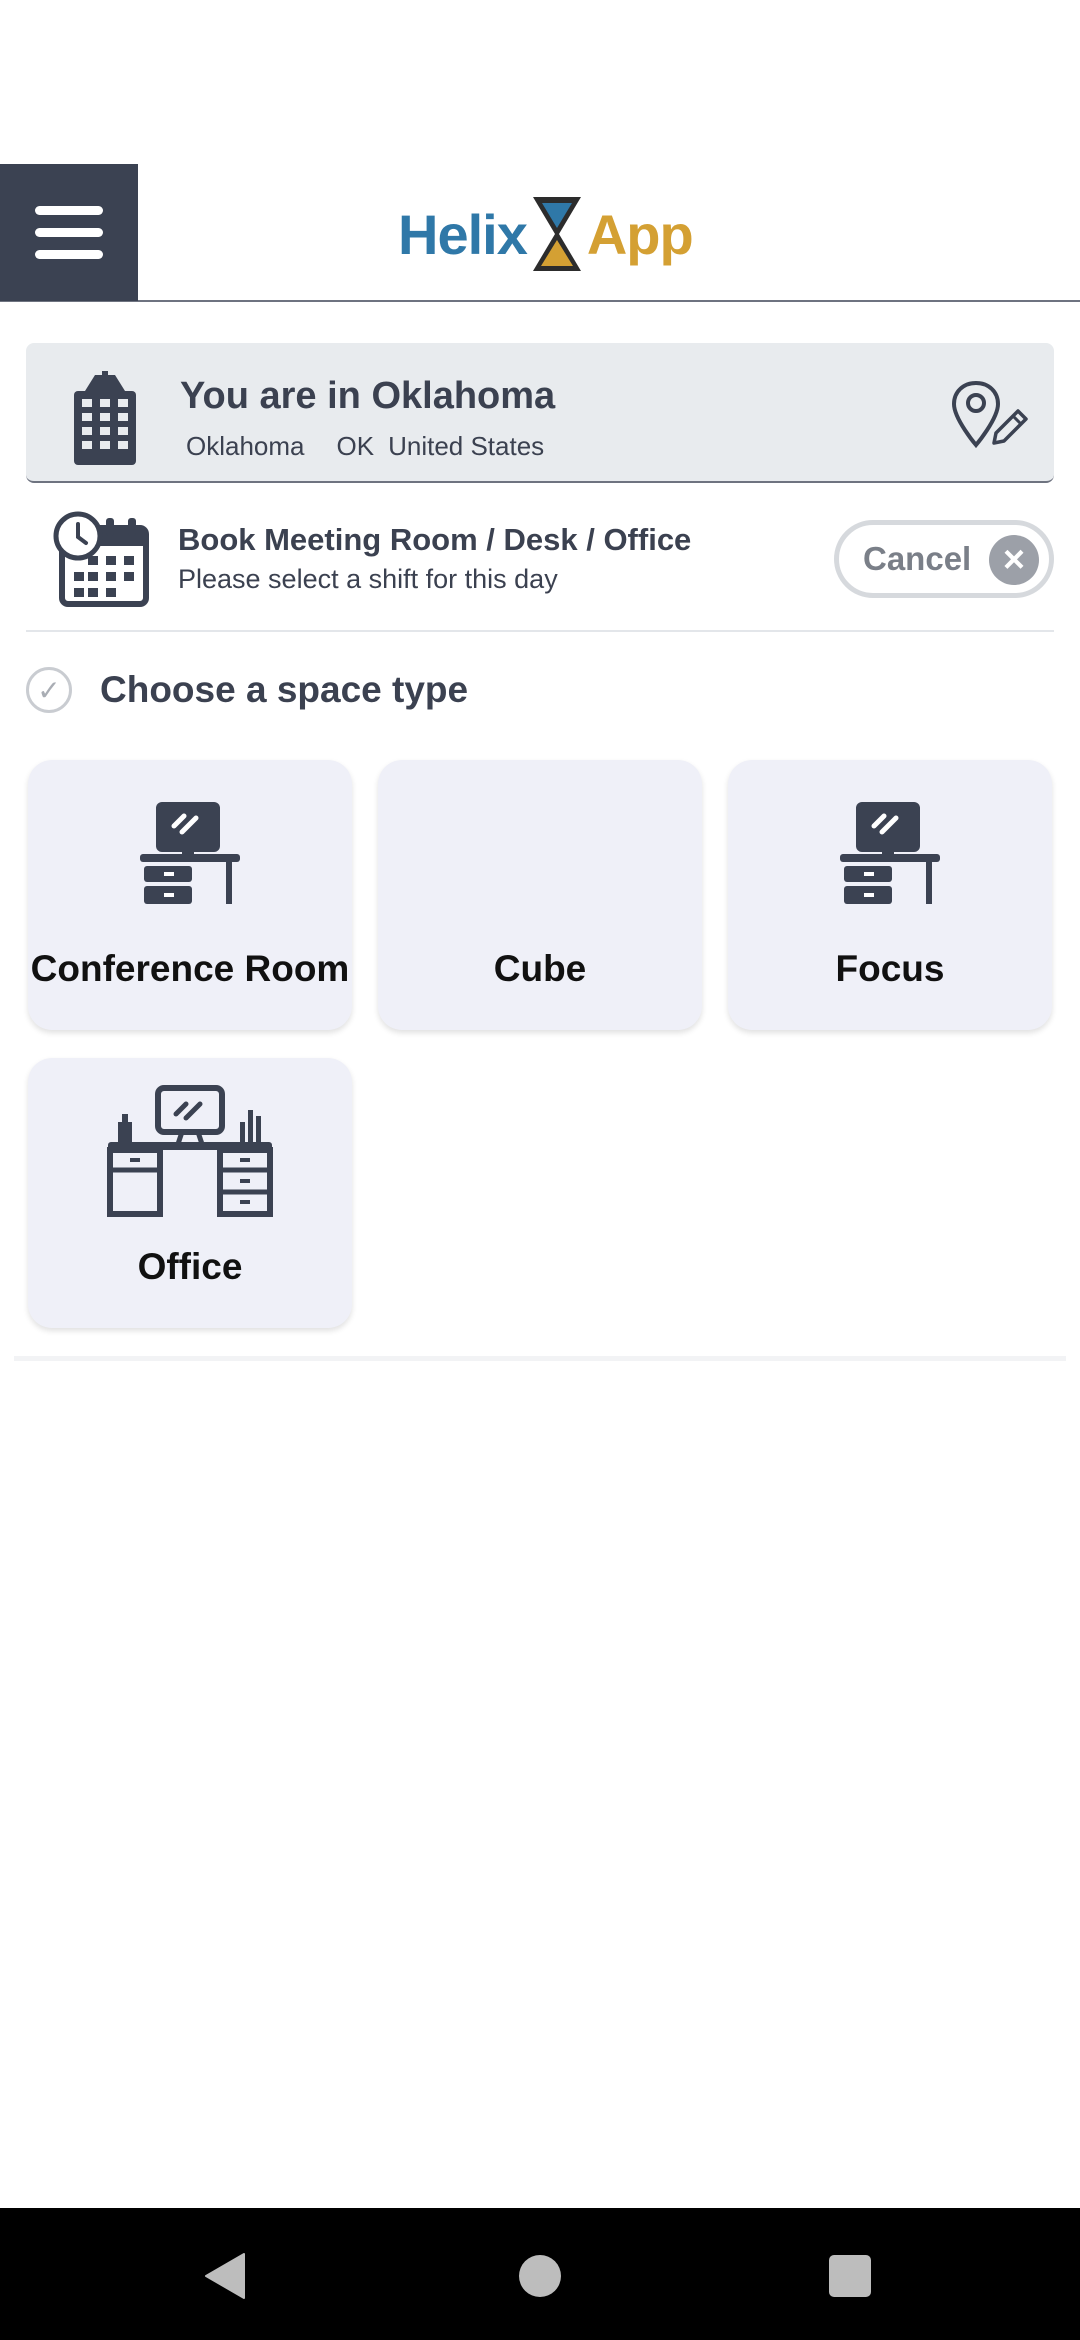 This screenshot has height=2340, width=1080. What do you see at coordinates (640, 234) in the screenshot?
I see `logo-text-right: App` at bounding box center [640, 234].